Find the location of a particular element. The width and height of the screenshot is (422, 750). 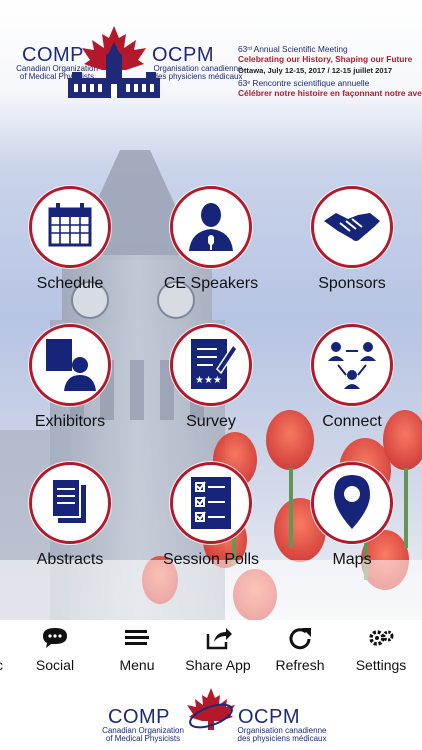

tile-maps: Maps is located at coordinates (352, 518).